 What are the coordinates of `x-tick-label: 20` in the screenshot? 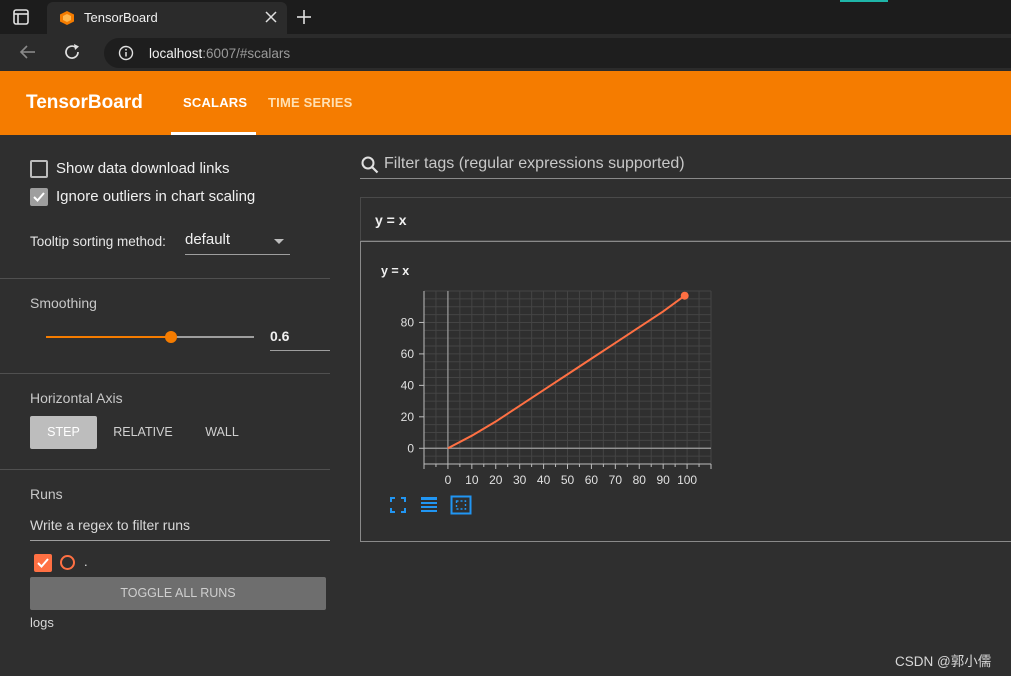 It's located at (496, 480).